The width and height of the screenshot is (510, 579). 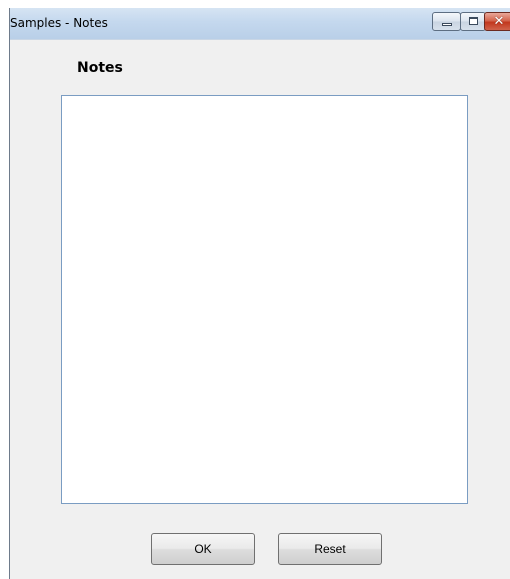 I want to click on minimize-button, so click(x=446, y=21).